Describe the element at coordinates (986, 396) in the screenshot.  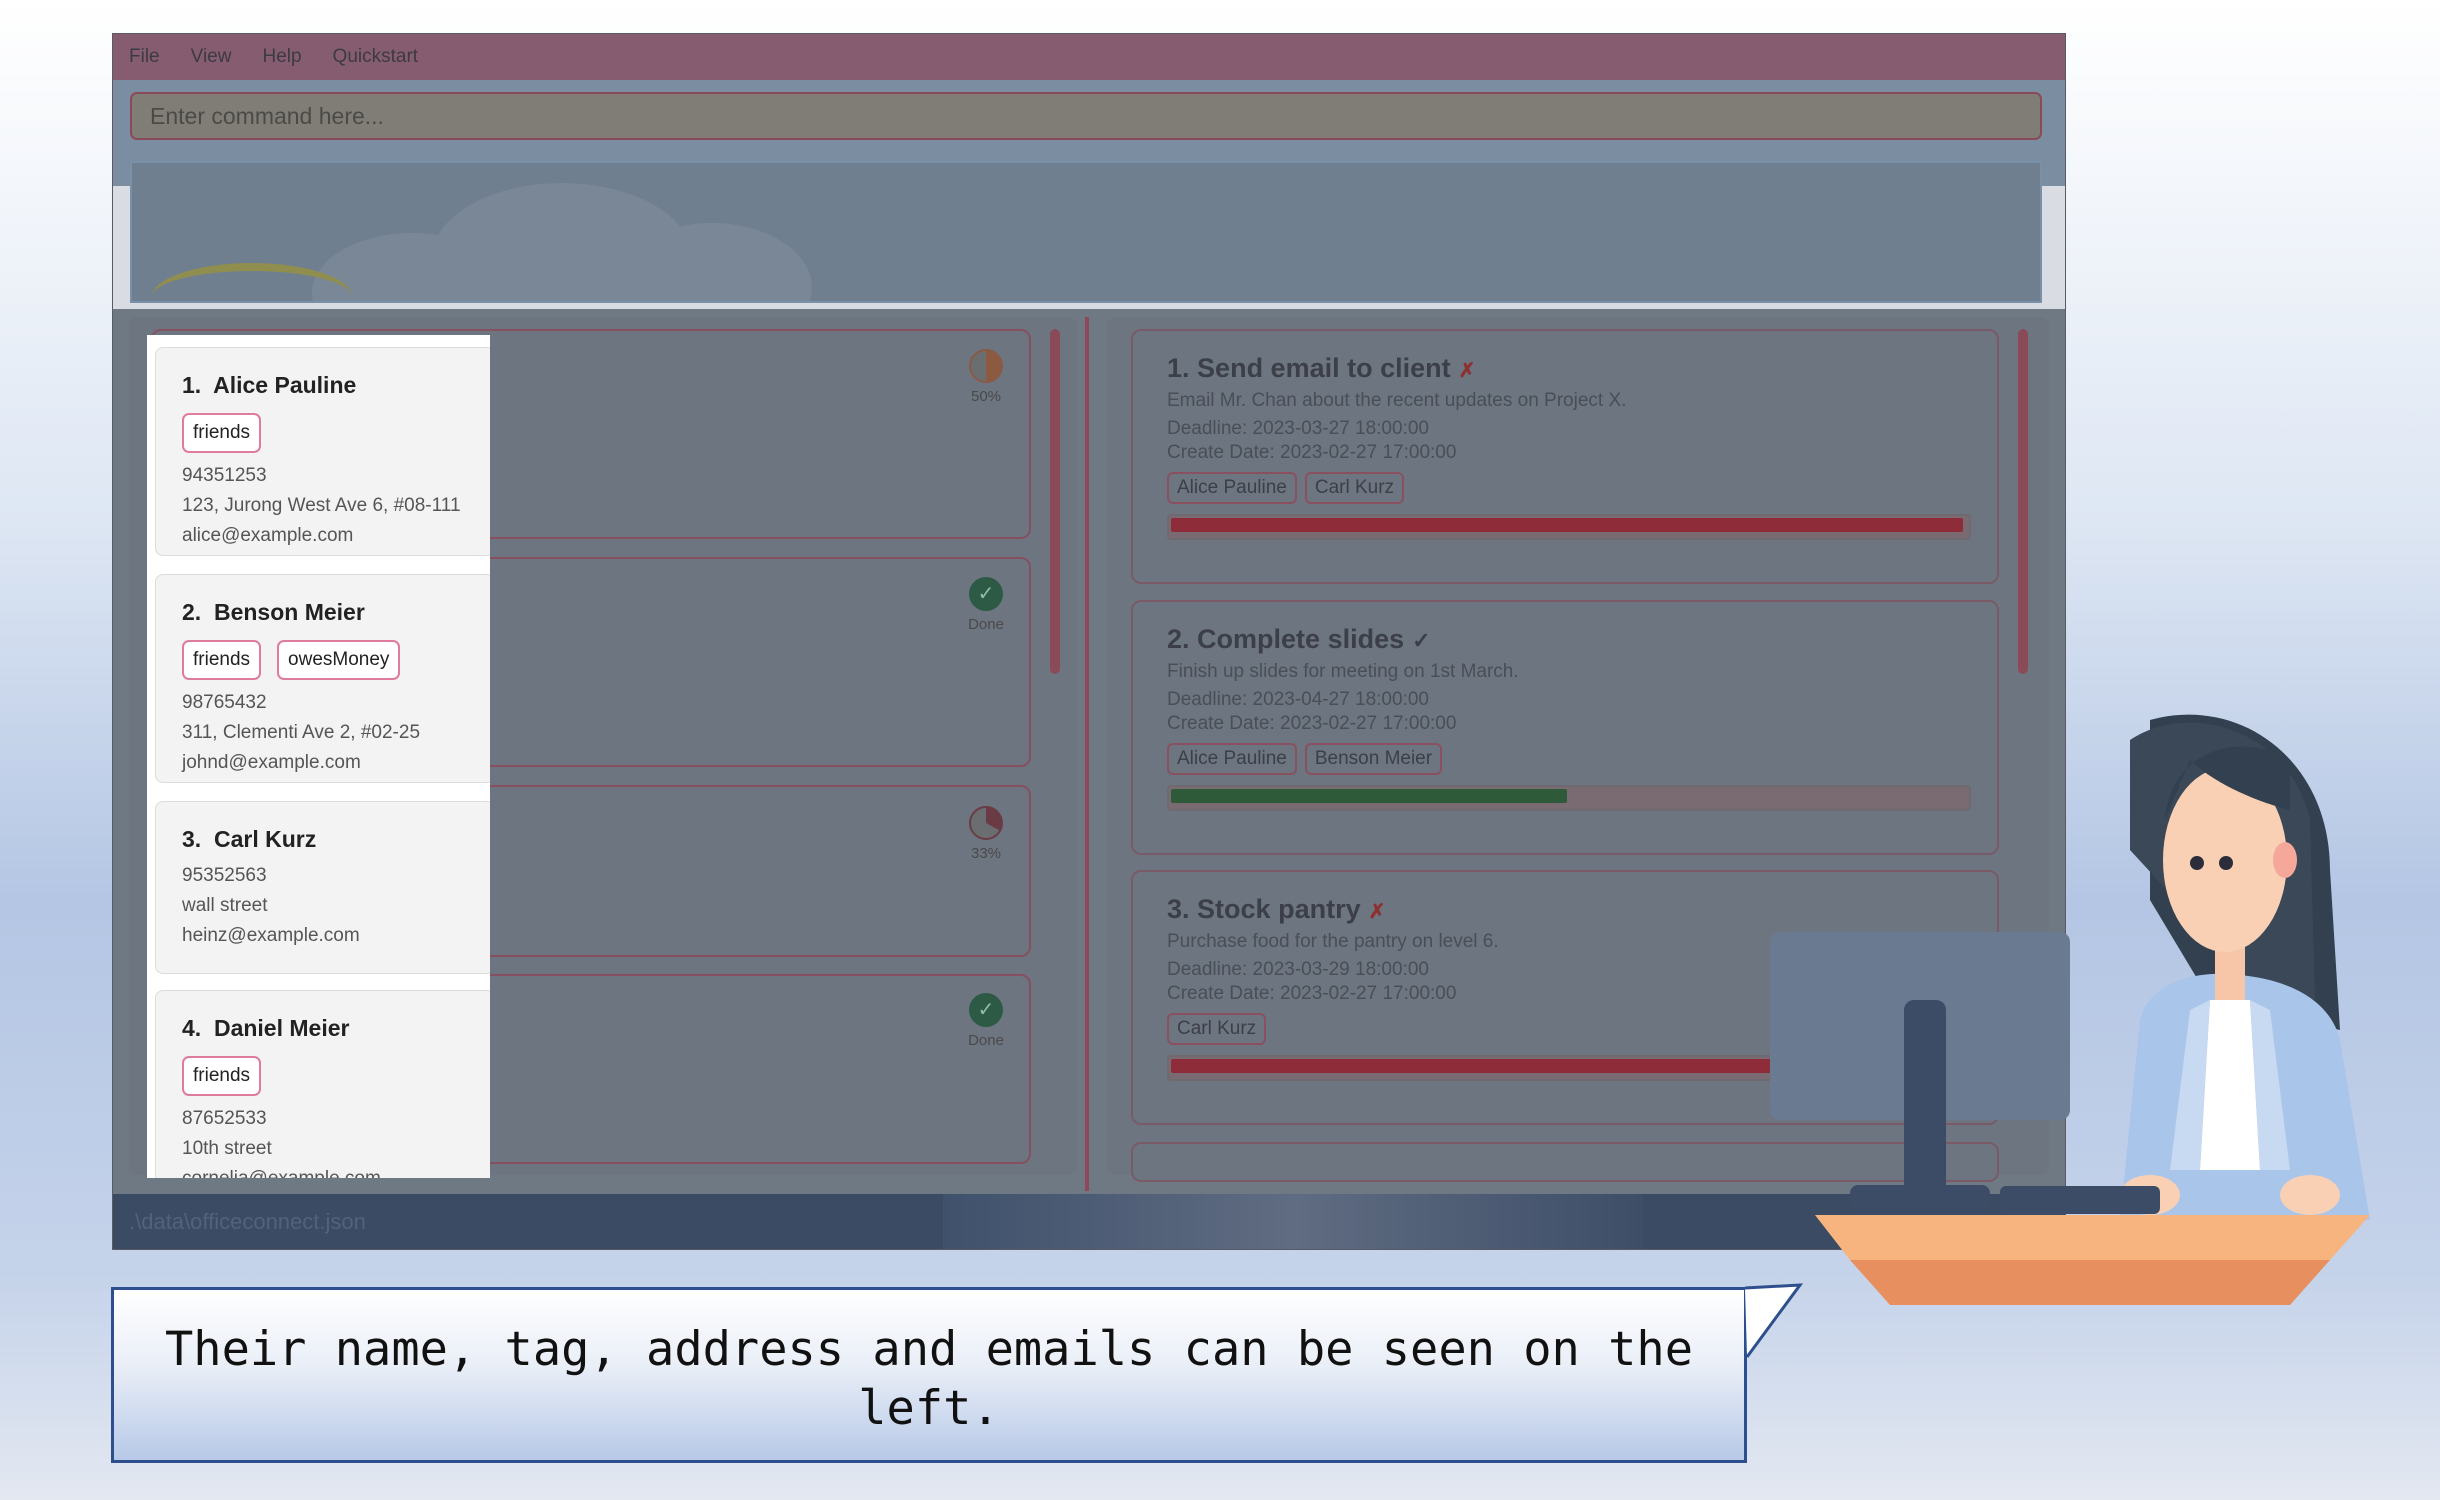
I see `progress-label: 50%` at that location.